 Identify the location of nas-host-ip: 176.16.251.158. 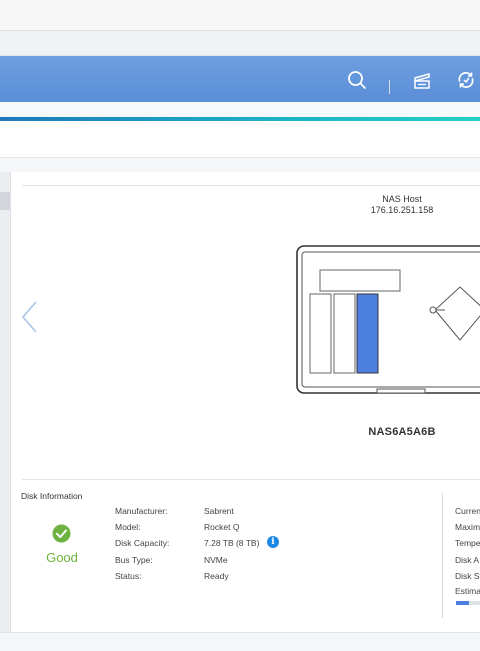
(402, 210).